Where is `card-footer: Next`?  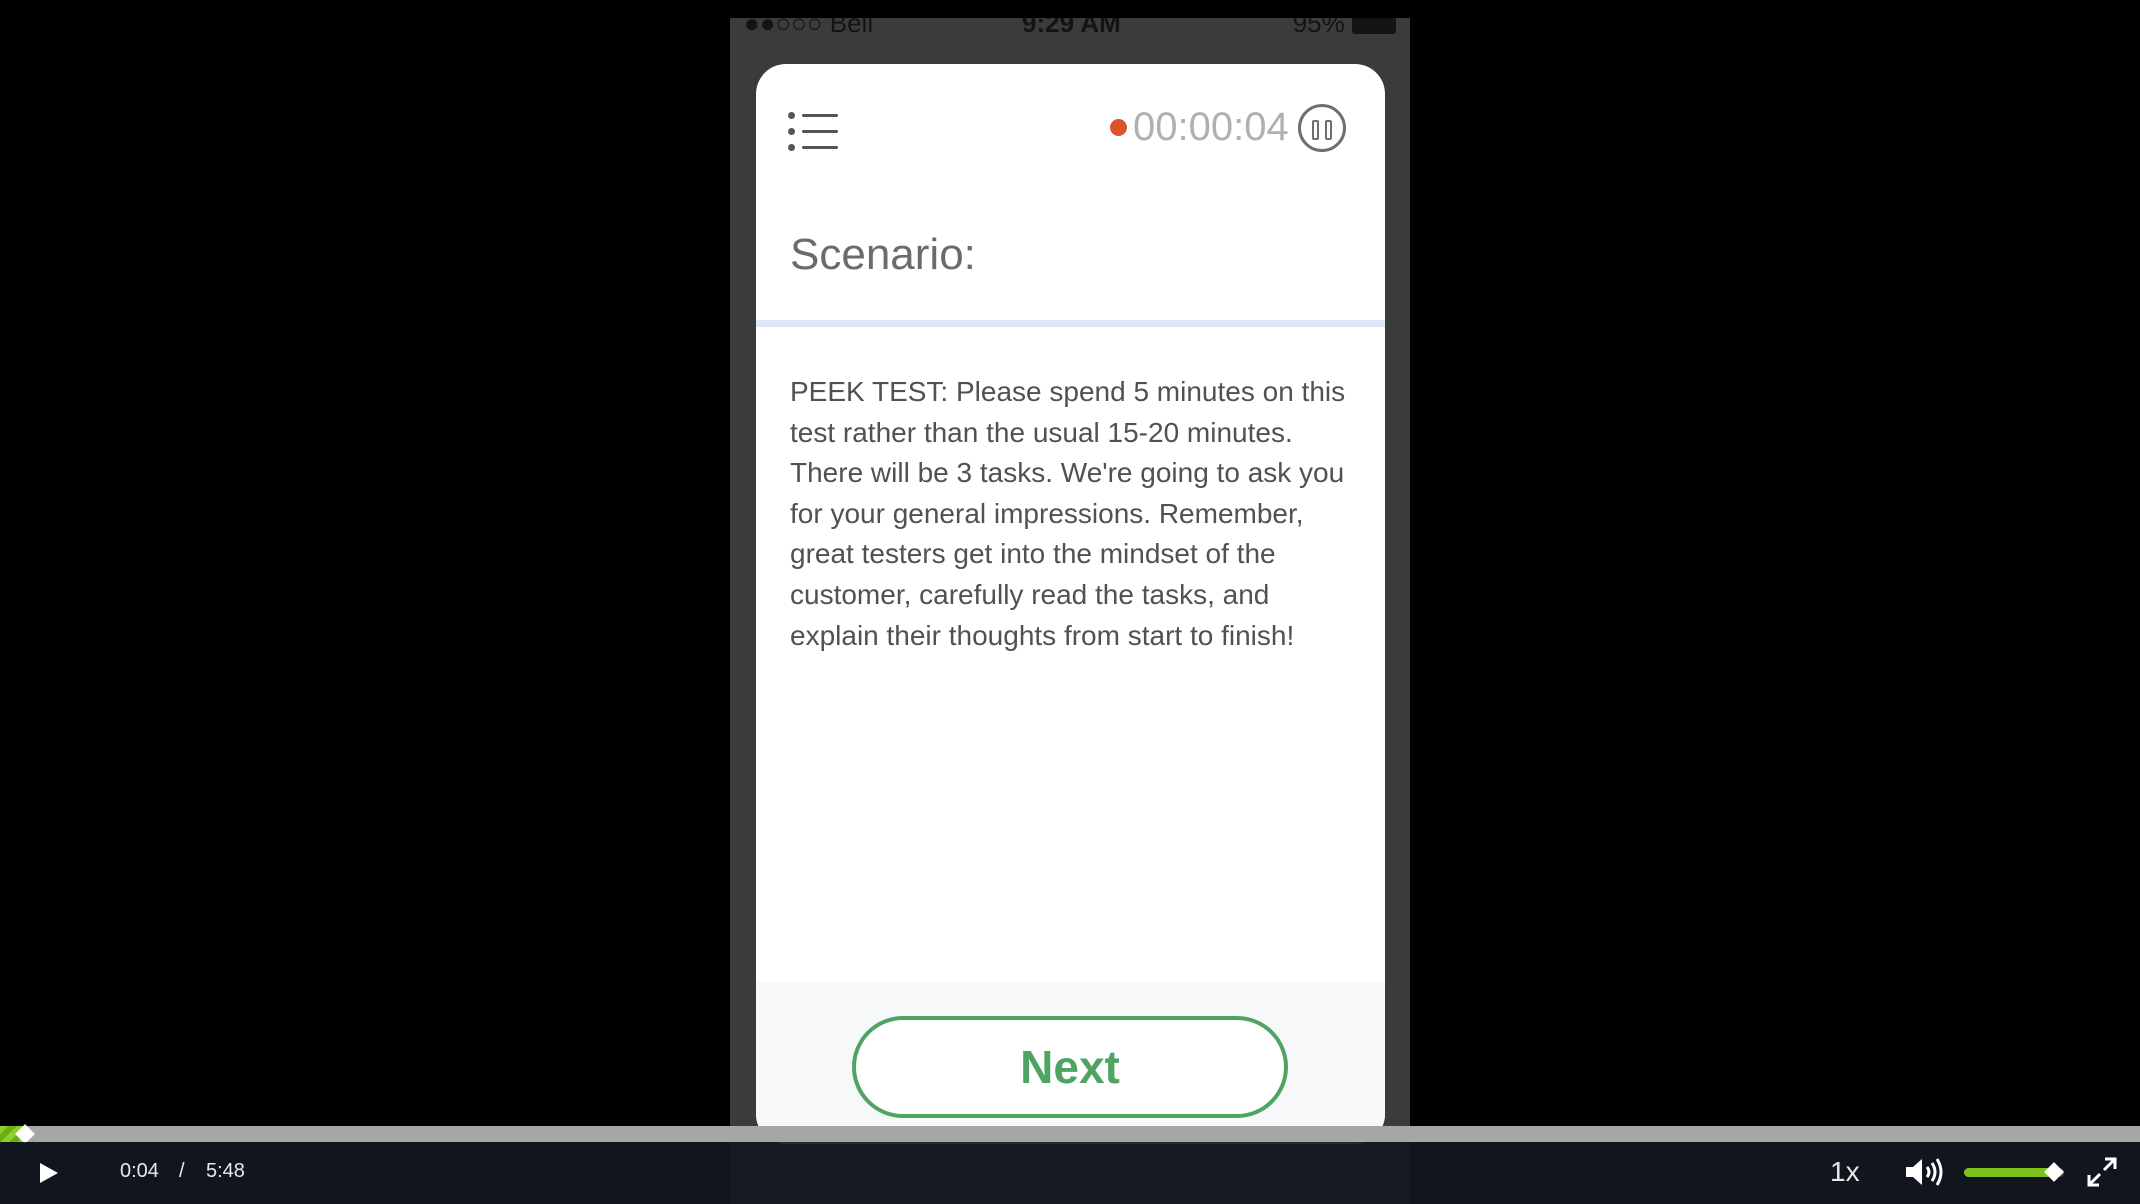
card-footer: Next is located at coordinates (1070, 1063).